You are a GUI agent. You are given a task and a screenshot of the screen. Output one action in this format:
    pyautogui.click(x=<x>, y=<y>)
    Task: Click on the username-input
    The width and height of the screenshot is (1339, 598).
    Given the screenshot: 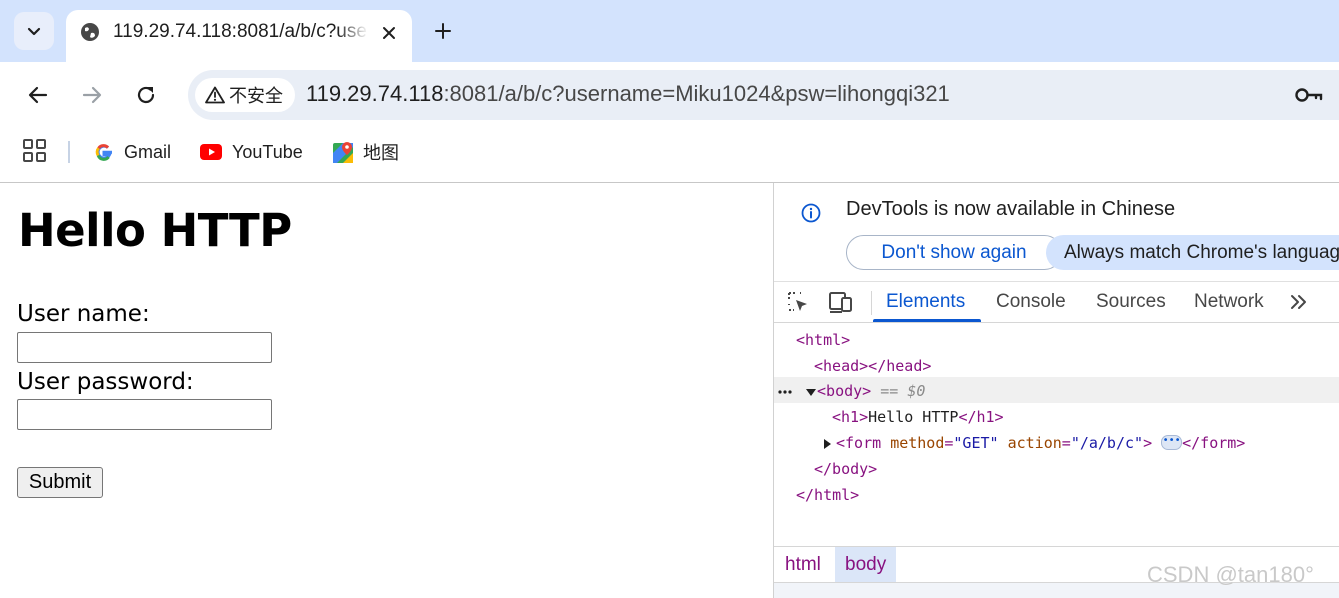 What is the action you would take?
    pyautogui.click(x=144, y=347)
    